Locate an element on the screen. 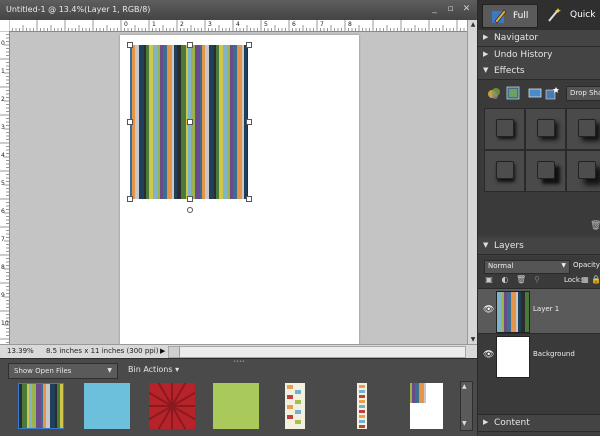  navigator-panel-header: ▶ Navigator is located at coordinates (539, 38).